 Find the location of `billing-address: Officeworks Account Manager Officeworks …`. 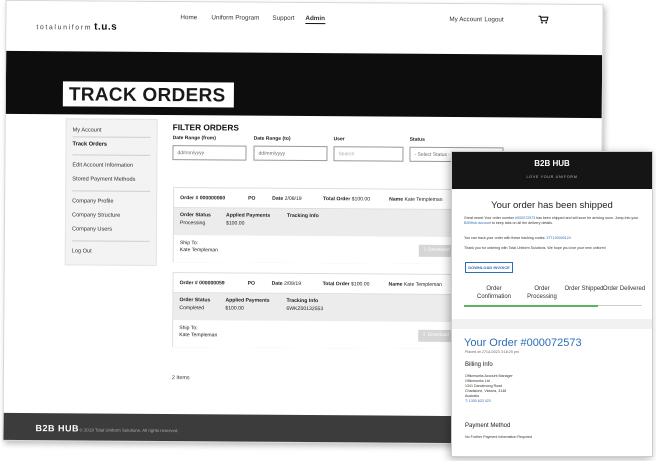

billing-address: Officeworks Account Manager Officeworks … is located at coordinates (550, 389).